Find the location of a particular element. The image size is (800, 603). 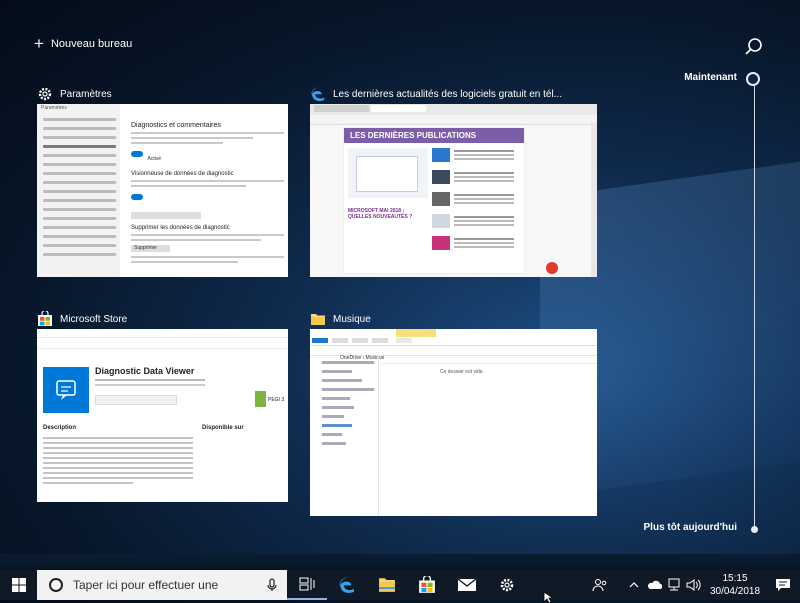

network-icon is located at coordinates (674, 585).